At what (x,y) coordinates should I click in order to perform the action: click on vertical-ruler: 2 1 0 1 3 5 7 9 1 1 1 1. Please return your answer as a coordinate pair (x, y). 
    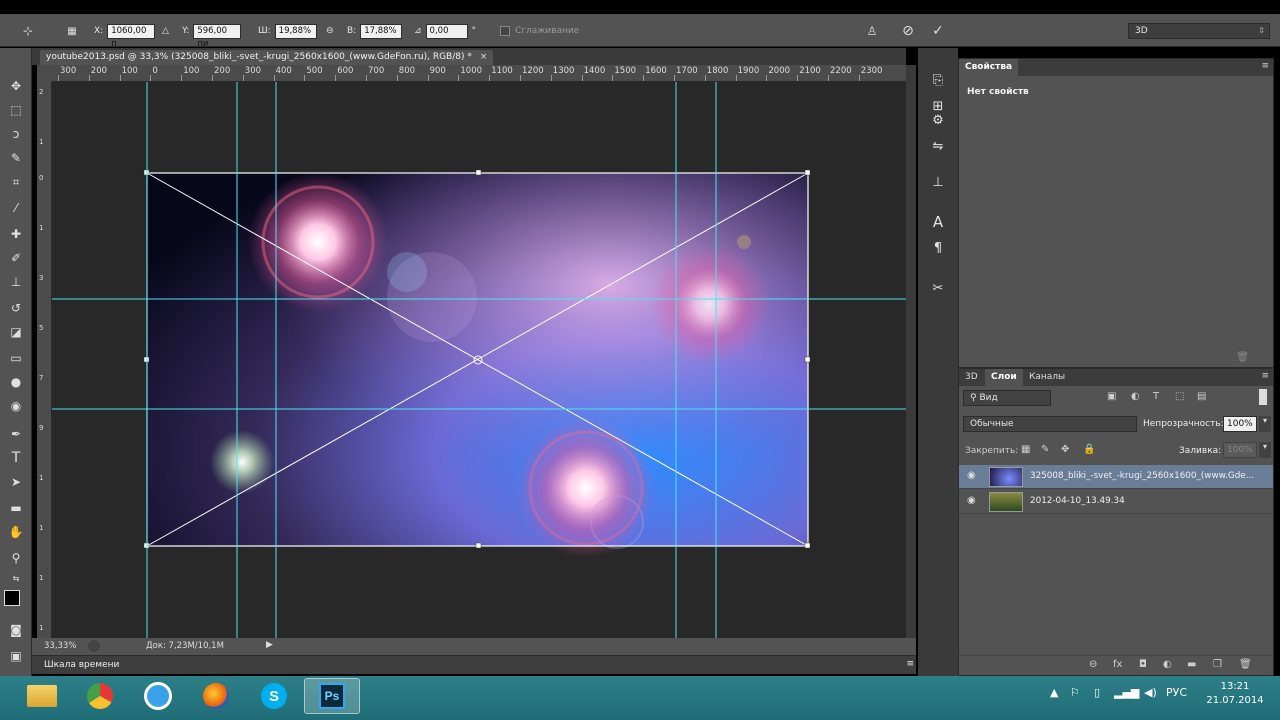
    Looking at the image, I should click on (44, 360).